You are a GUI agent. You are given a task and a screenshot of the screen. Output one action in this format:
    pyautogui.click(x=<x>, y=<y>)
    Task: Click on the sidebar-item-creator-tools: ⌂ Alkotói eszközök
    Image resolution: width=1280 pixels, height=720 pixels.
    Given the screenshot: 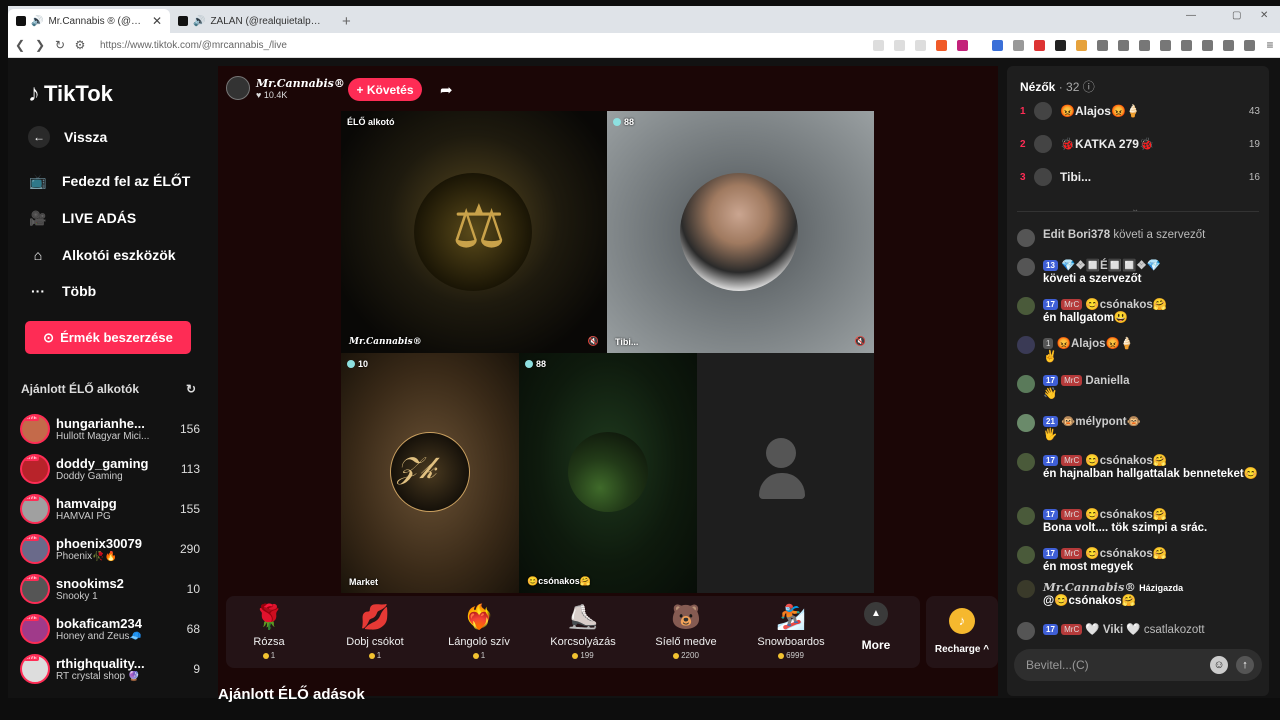 What is the action you would take?
    pyautogui.click(x=102, y=255)
    